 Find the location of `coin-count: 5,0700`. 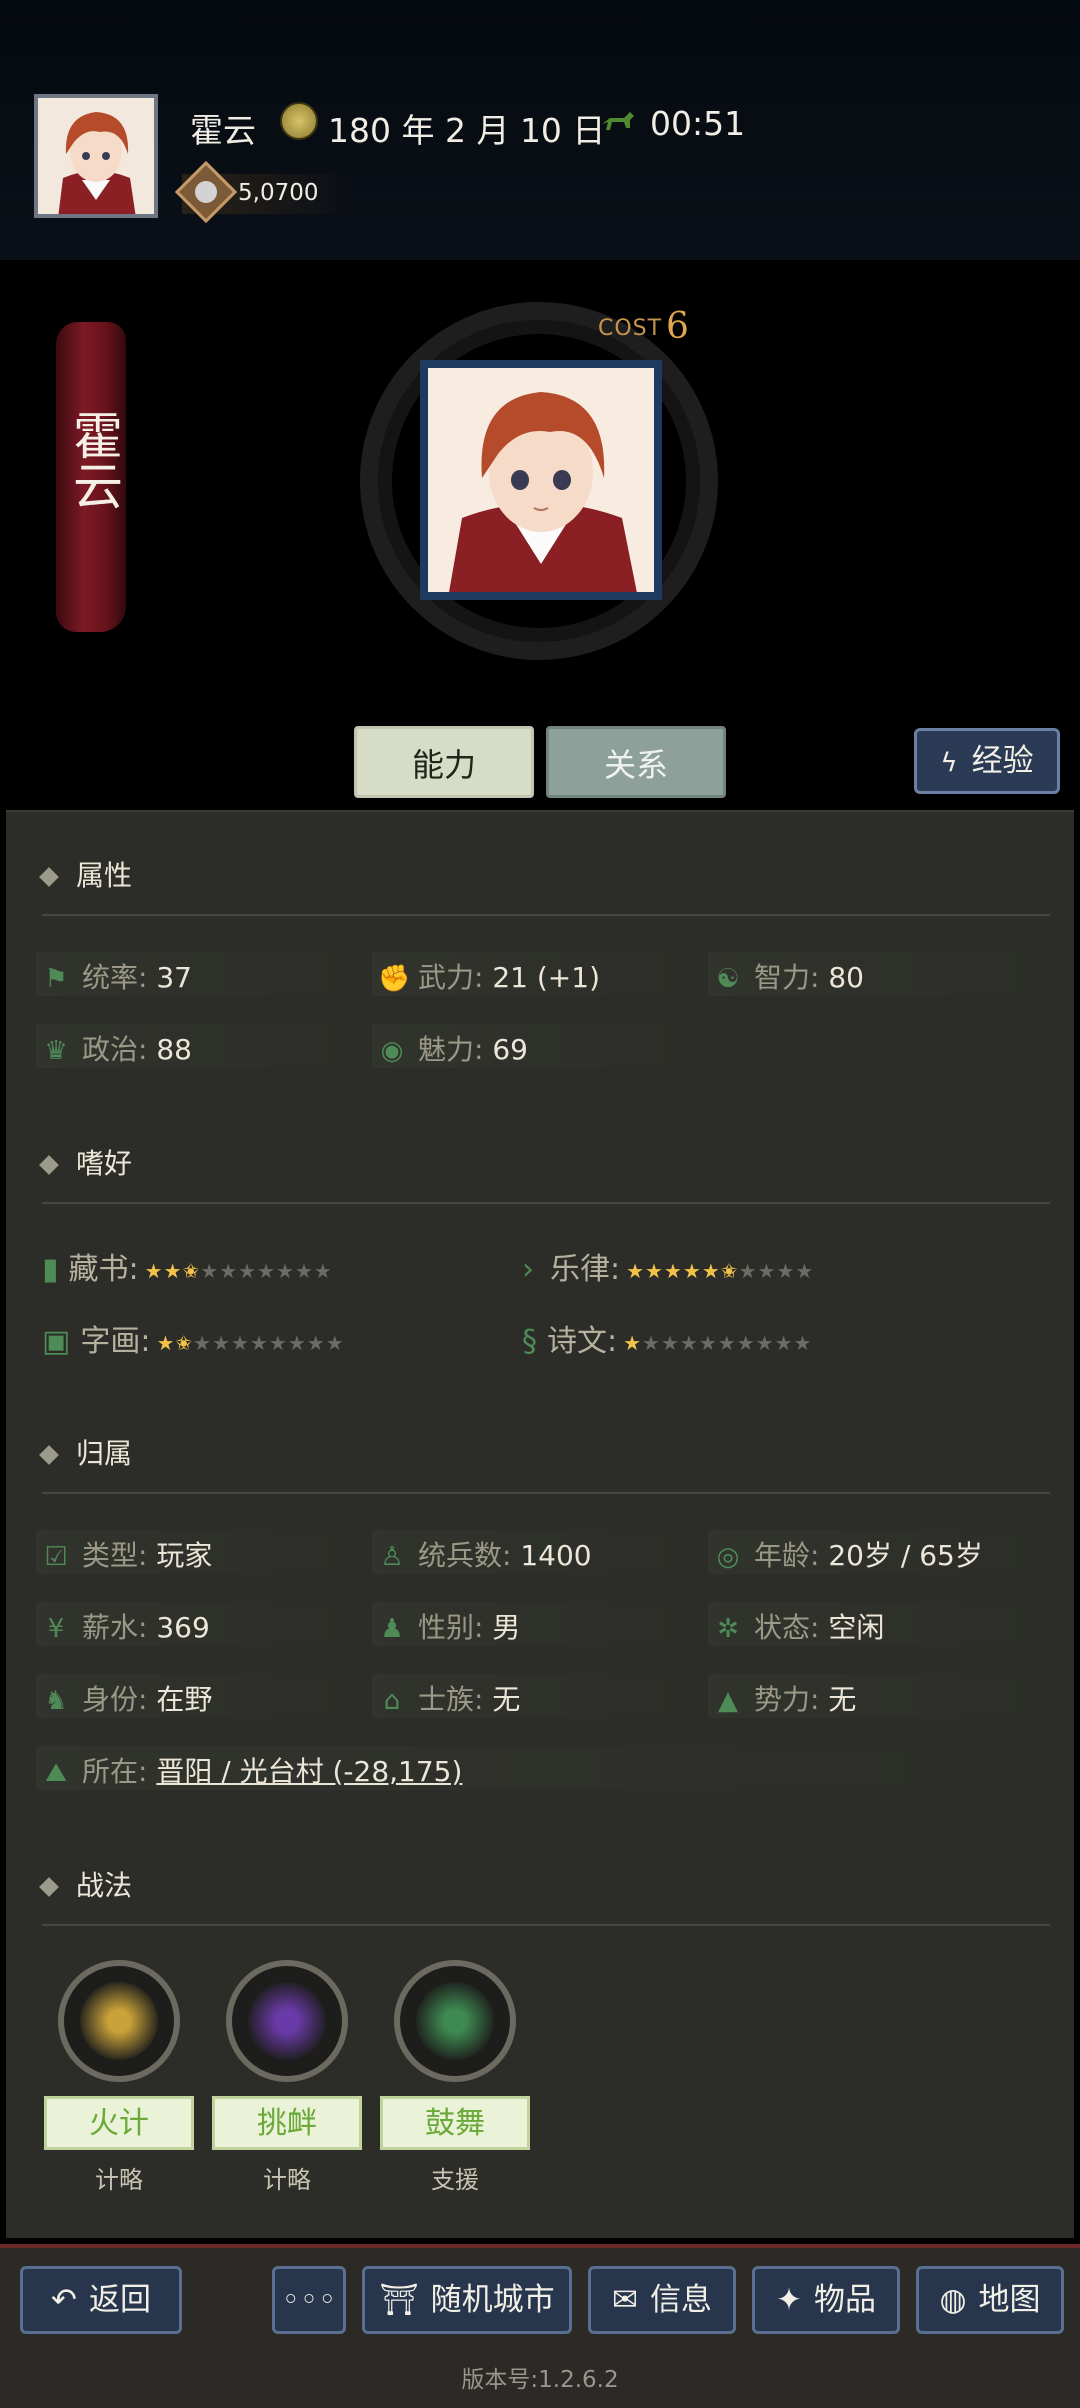

coin-count: 5,0700 is located at coordinates (278, 193).